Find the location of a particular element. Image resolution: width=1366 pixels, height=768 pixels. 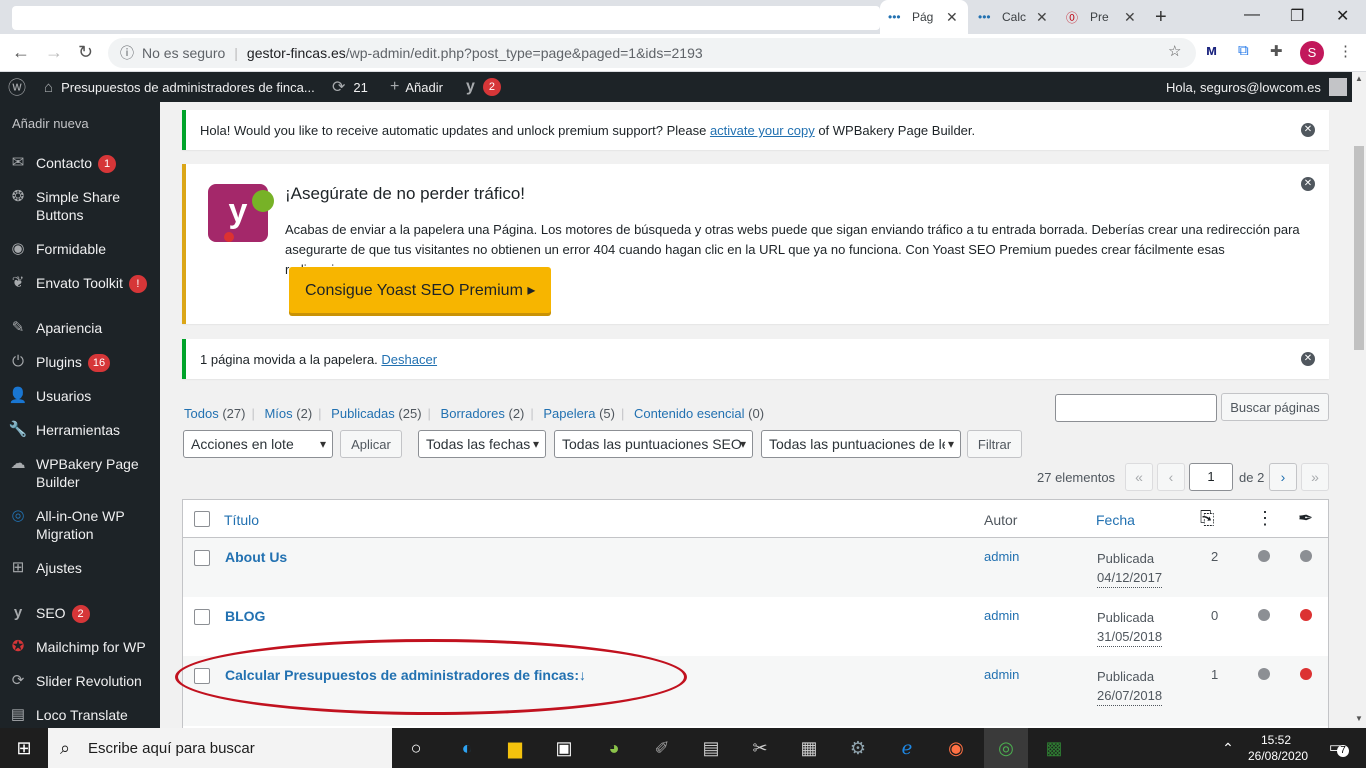

internet-explorer-icon: ℯ is located at coordinates (907, 748).